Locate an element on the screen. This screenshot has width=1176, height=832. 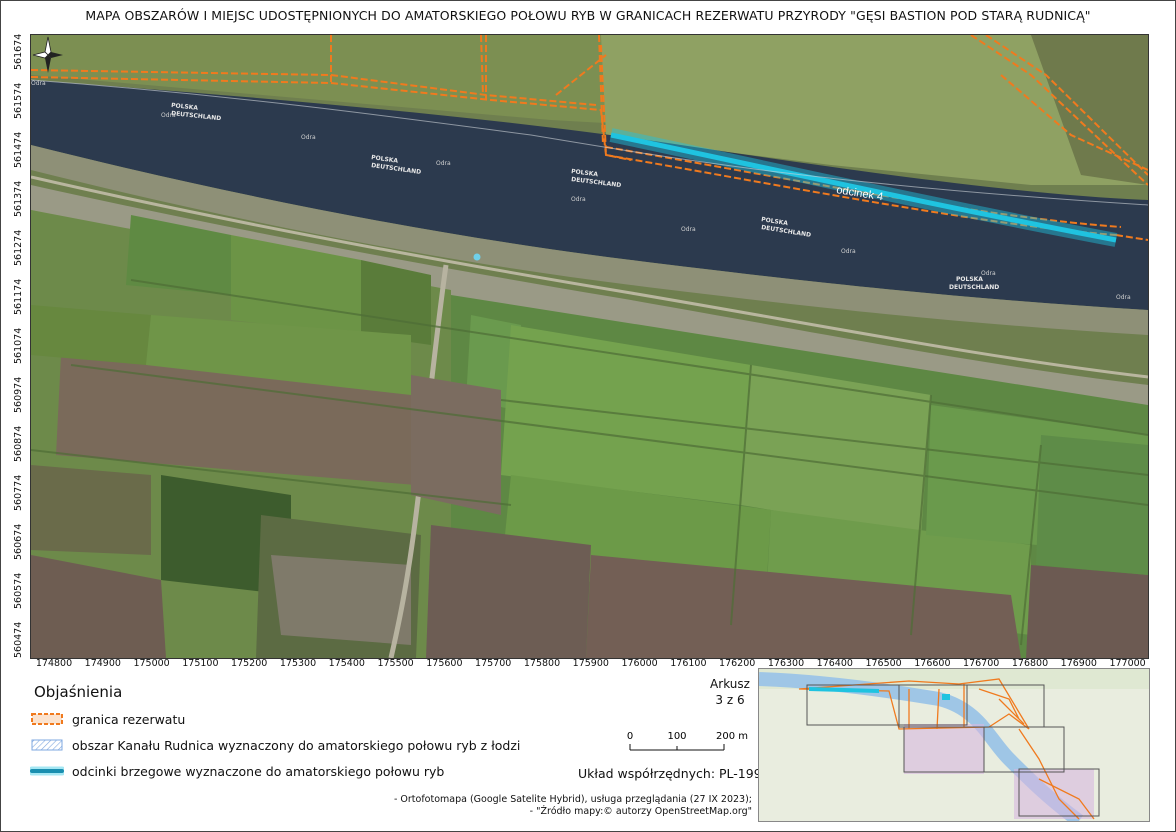
odra-label-2: Odra is located at coordinates (168, 115).